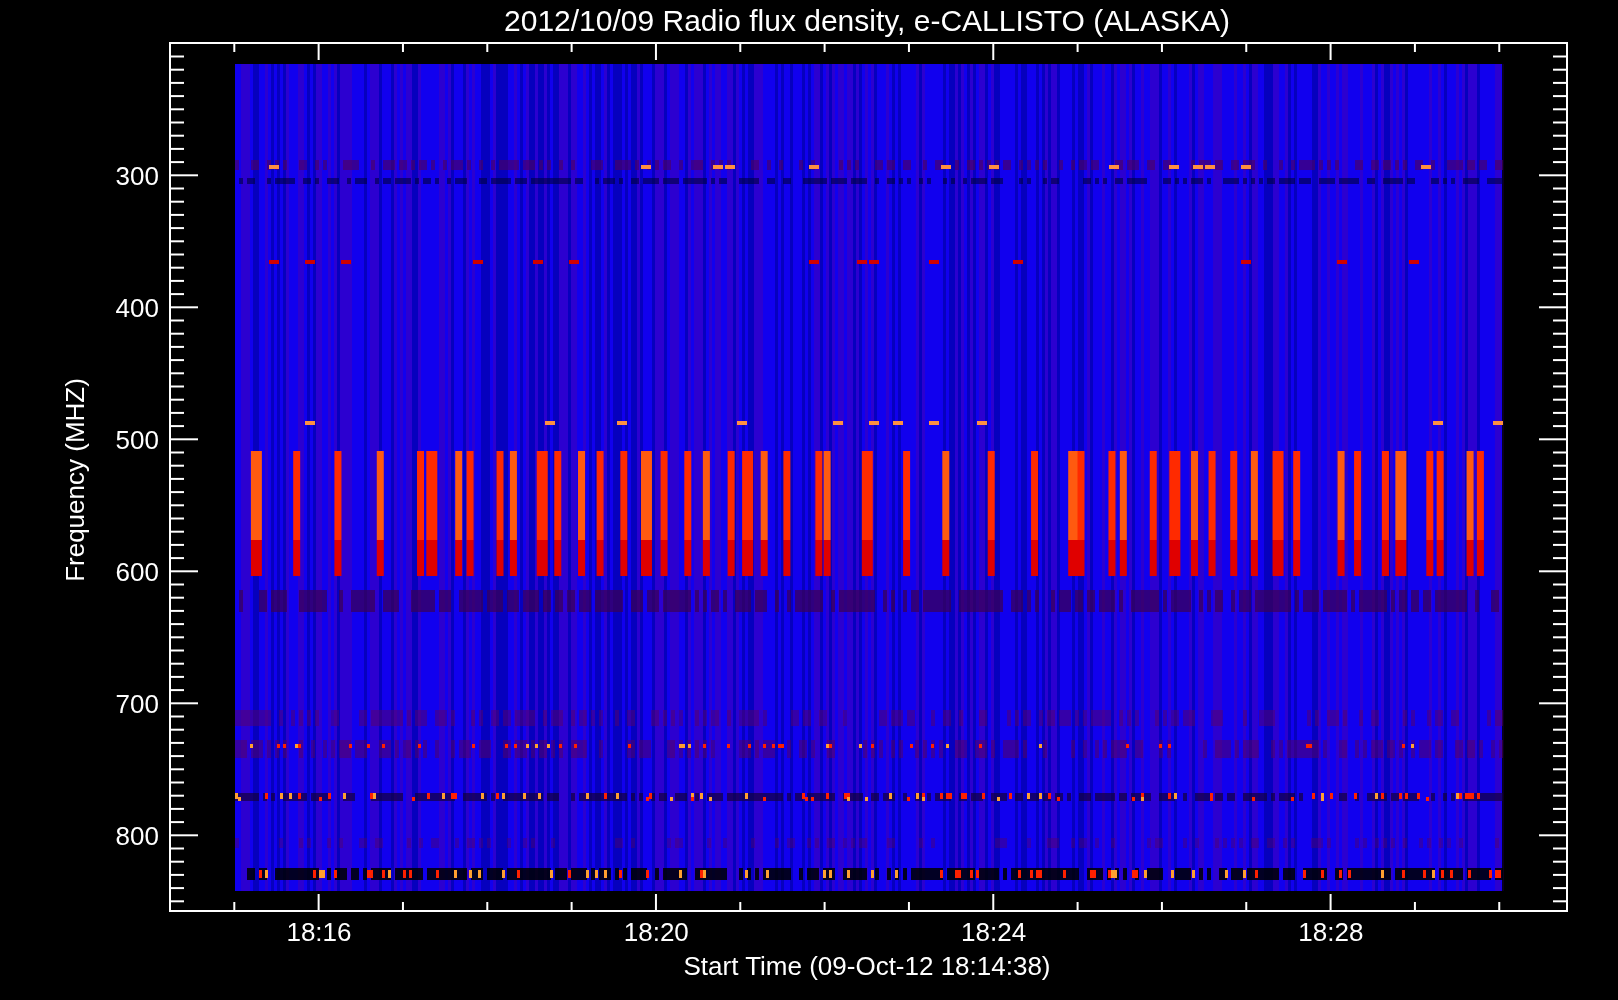 The height and width of the screenshot is (1000, 1618). I want to click on axis-tick-label: 600, so click(137, 572).